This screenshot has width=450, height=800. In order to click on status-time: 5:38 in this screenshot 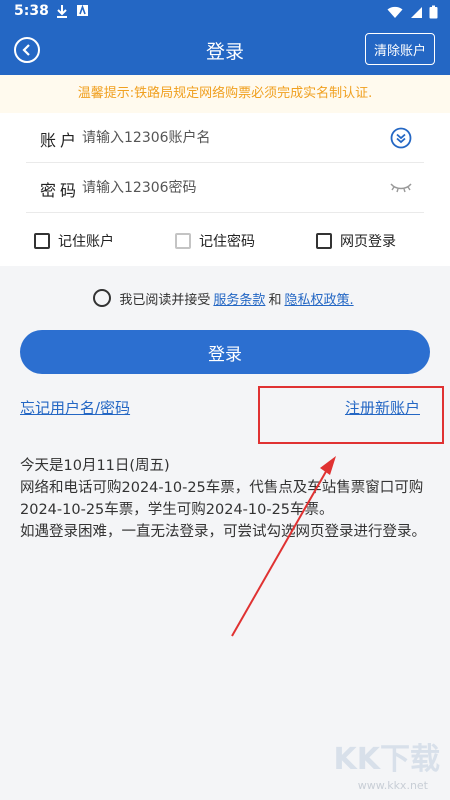, I will do `click(31, 11)`.